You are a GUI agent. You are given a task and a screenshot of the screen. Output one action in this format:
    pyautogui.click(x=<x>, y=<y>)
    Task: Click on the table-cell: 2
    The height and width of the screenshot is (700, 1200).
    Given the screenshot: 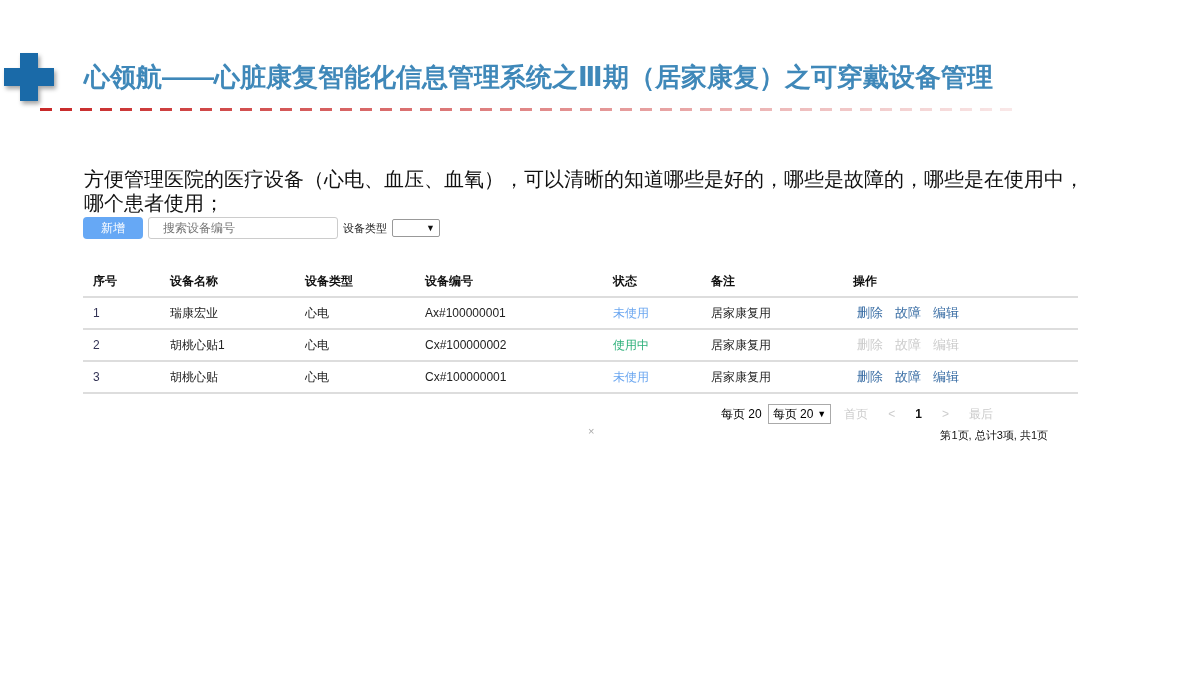 What is the action you would take?
    pyautogui.click(x=121, y=345)
    